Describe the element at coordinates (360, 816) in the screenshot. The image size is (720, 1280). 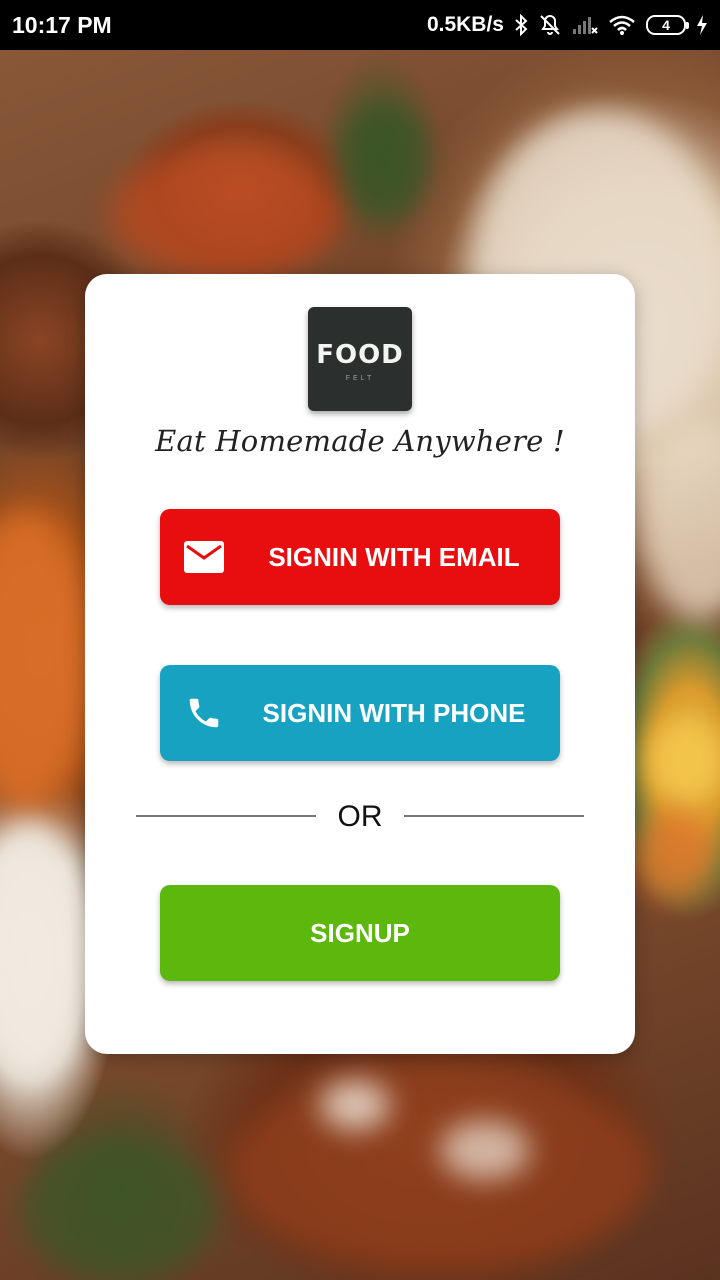
I see `or-text: OR` at that location.